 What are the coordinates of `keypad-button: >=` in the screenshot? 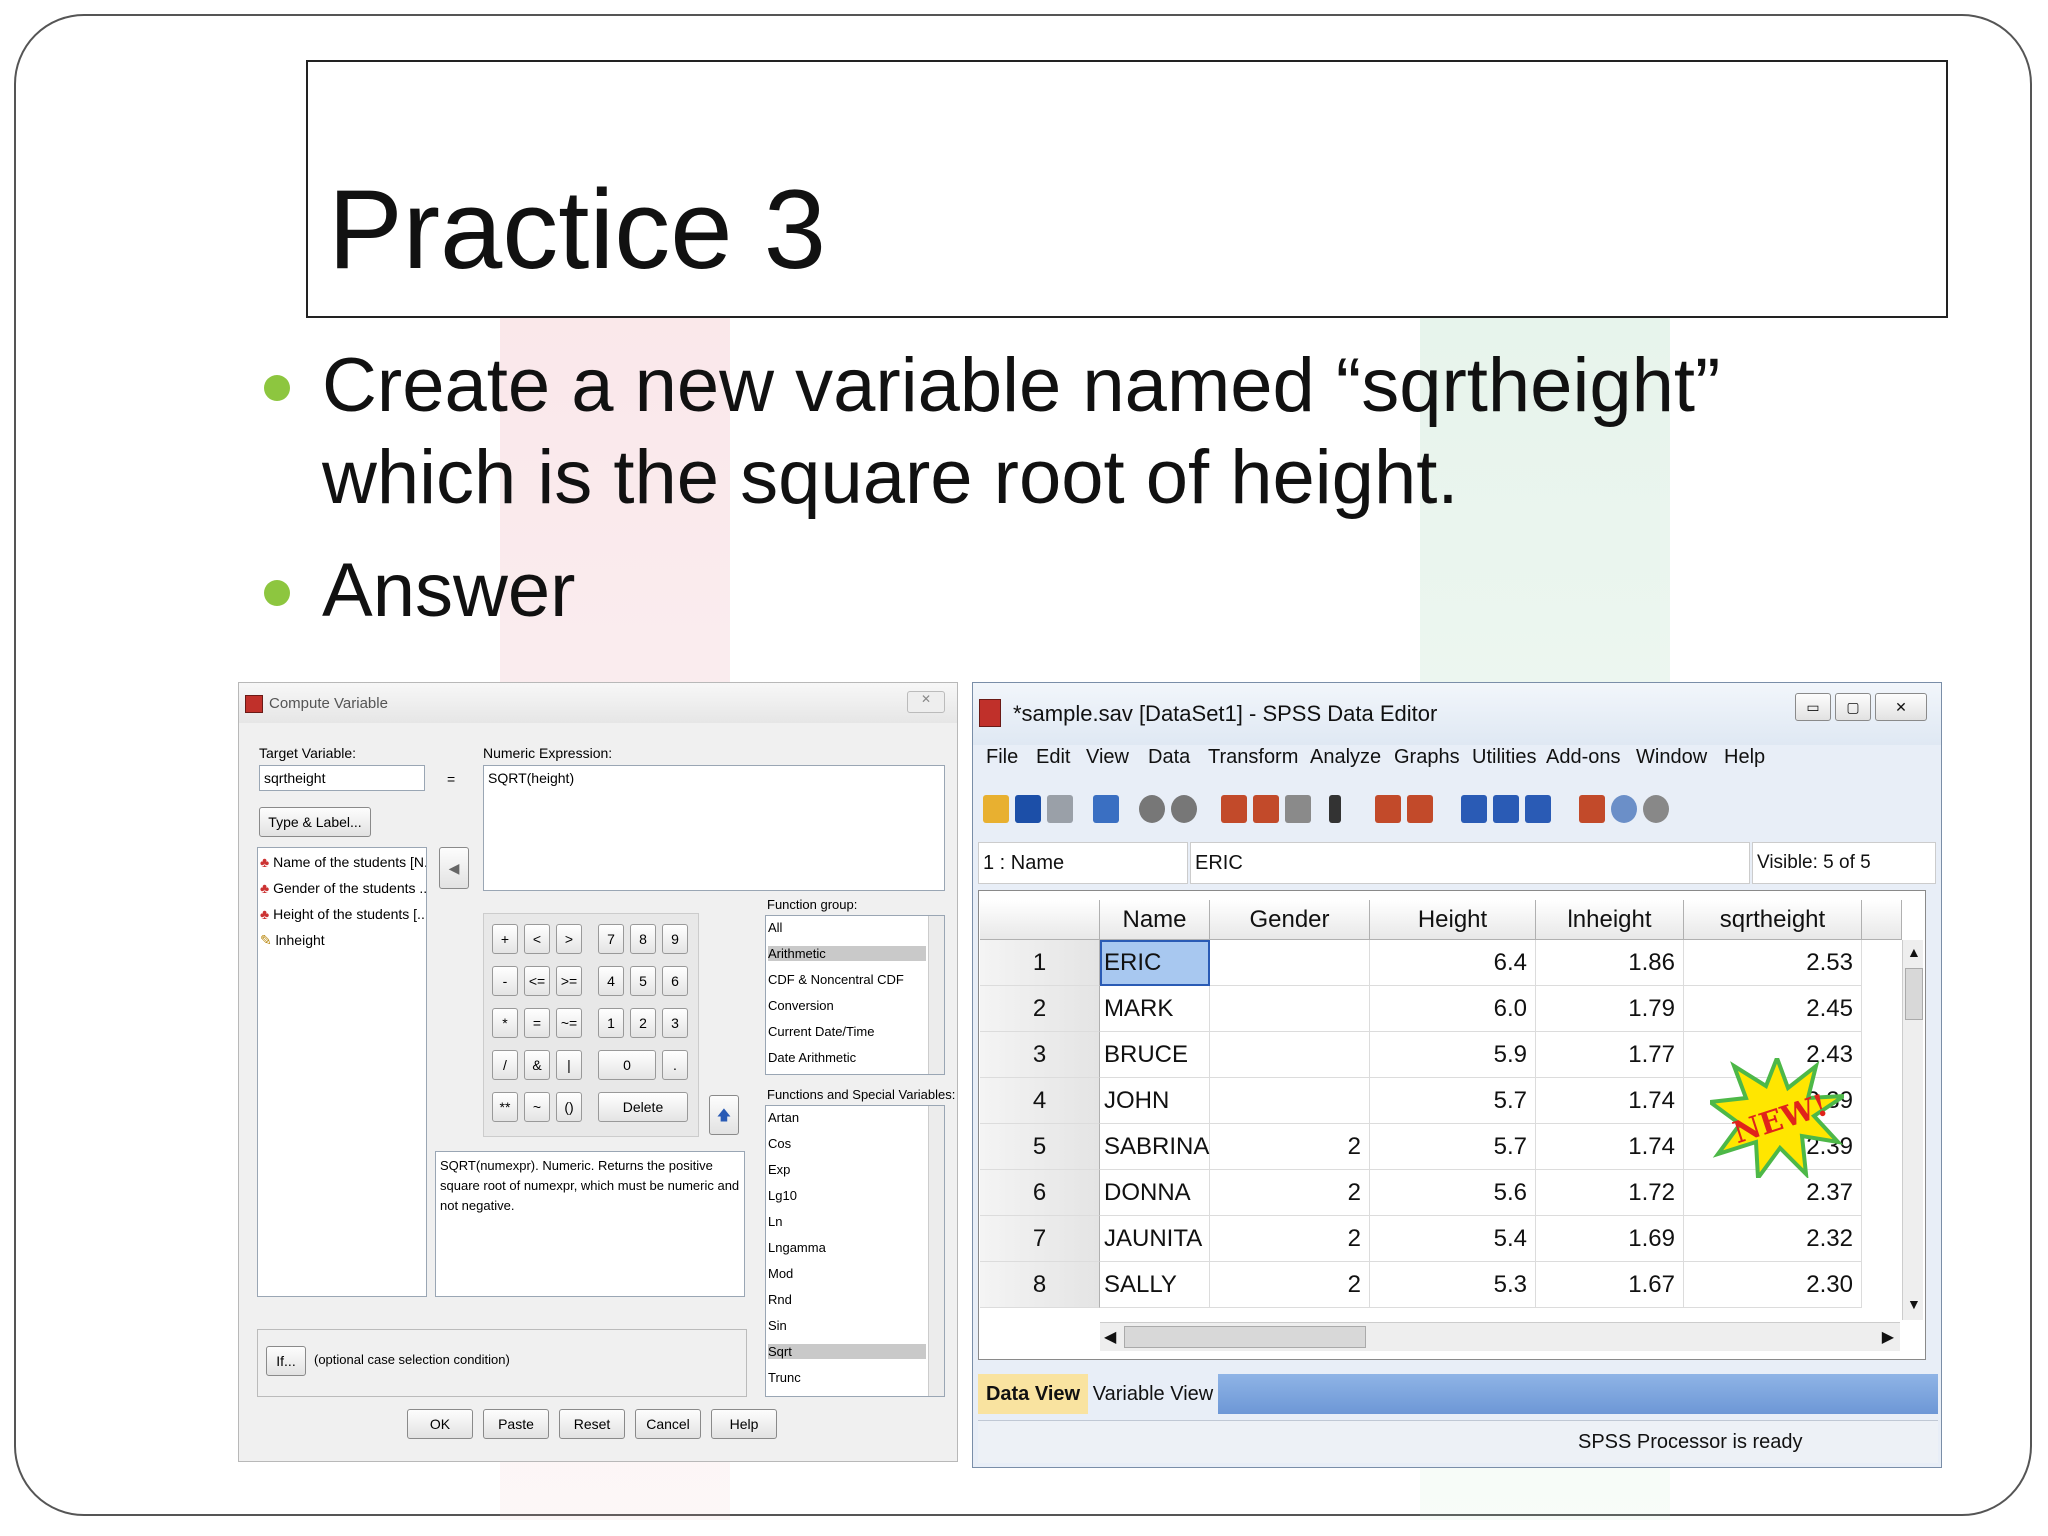 It's located at (569, 981).